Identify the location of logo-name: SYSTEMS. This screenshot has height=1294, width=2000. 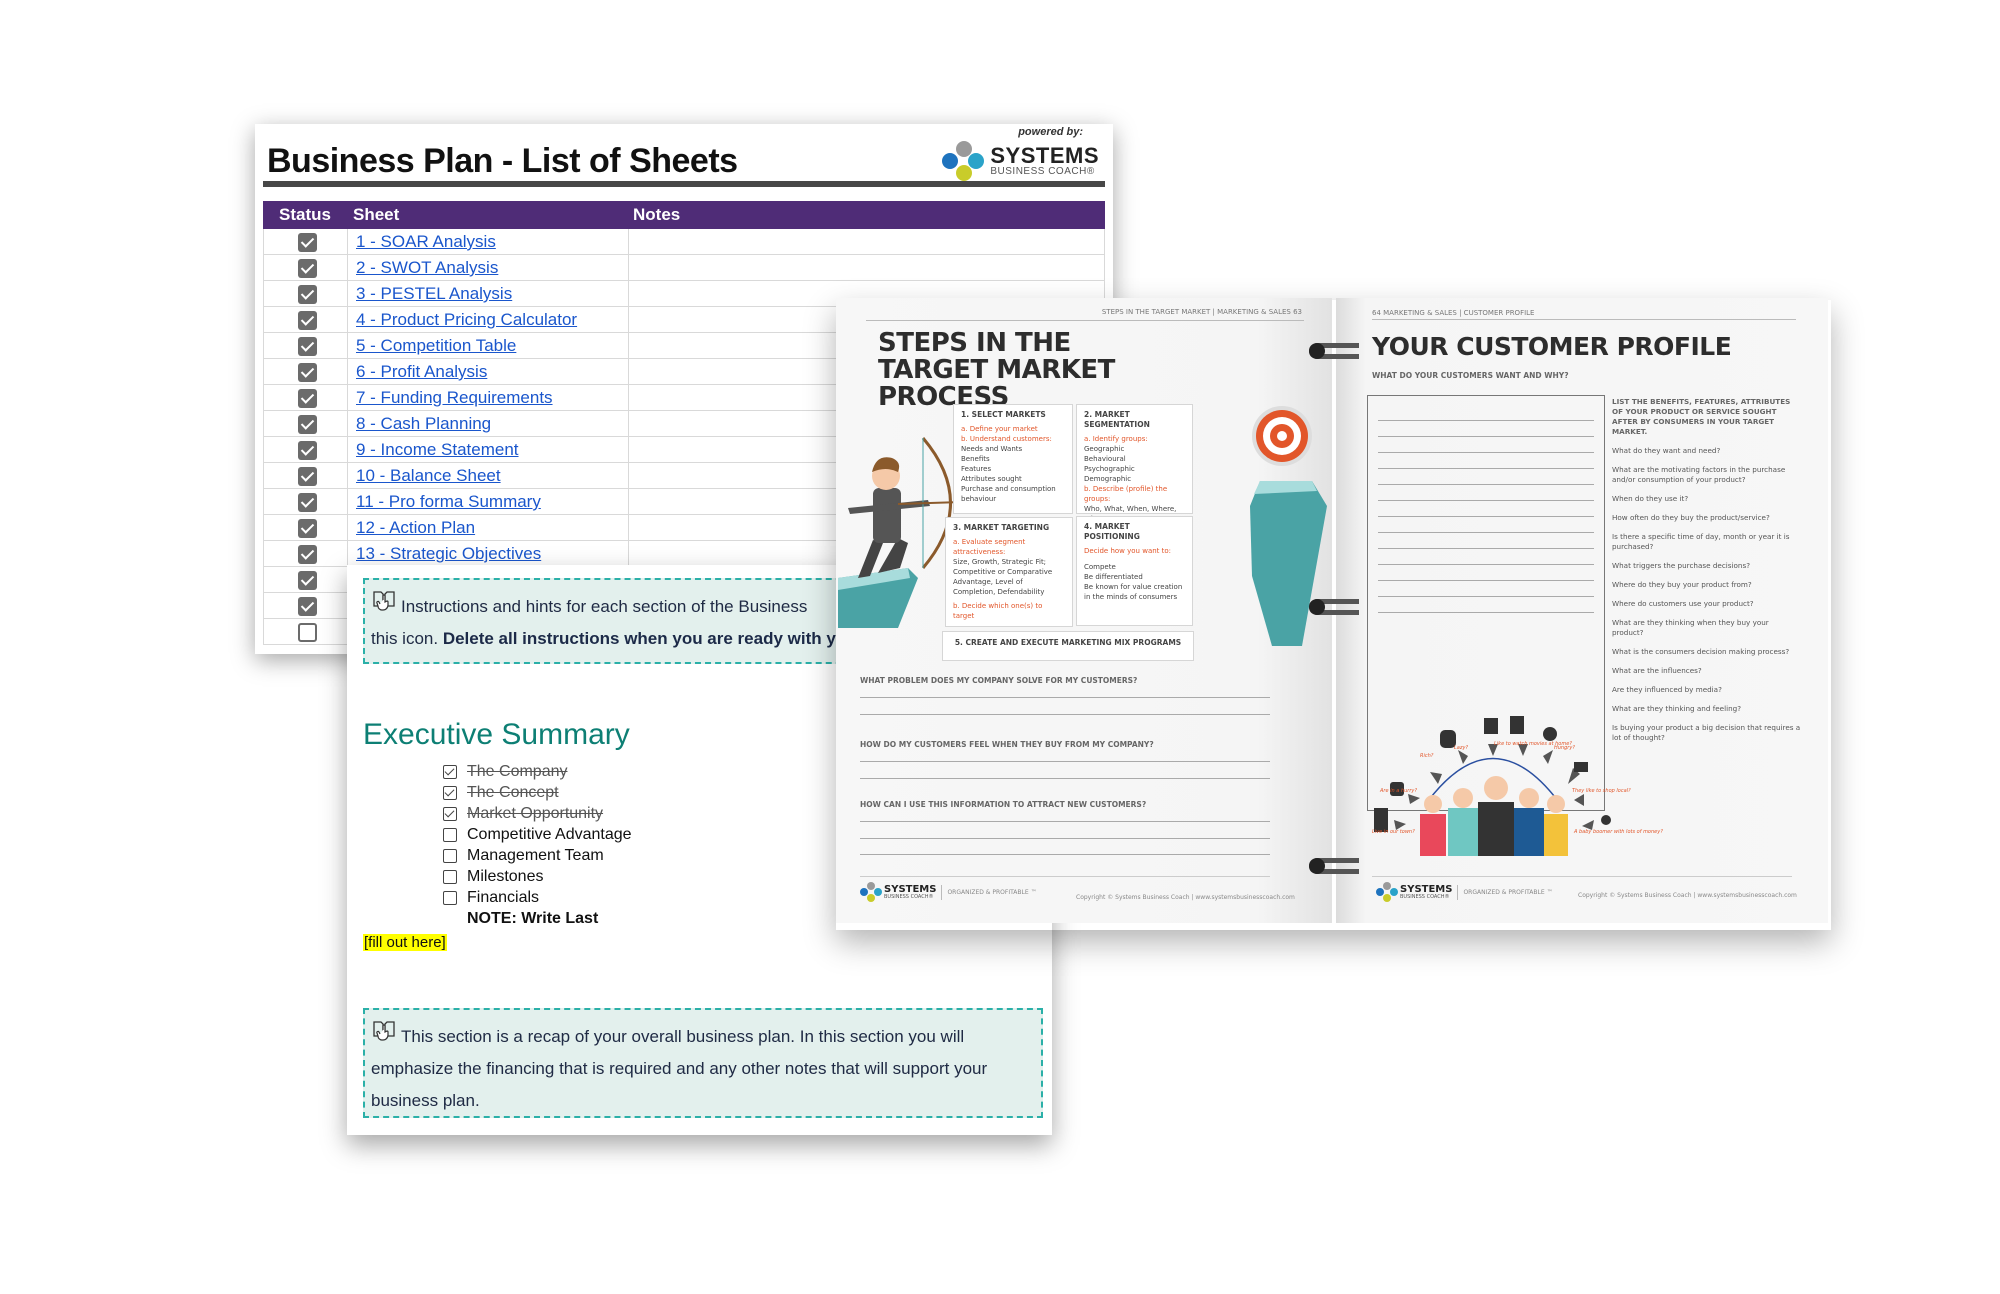
(1044, 155).